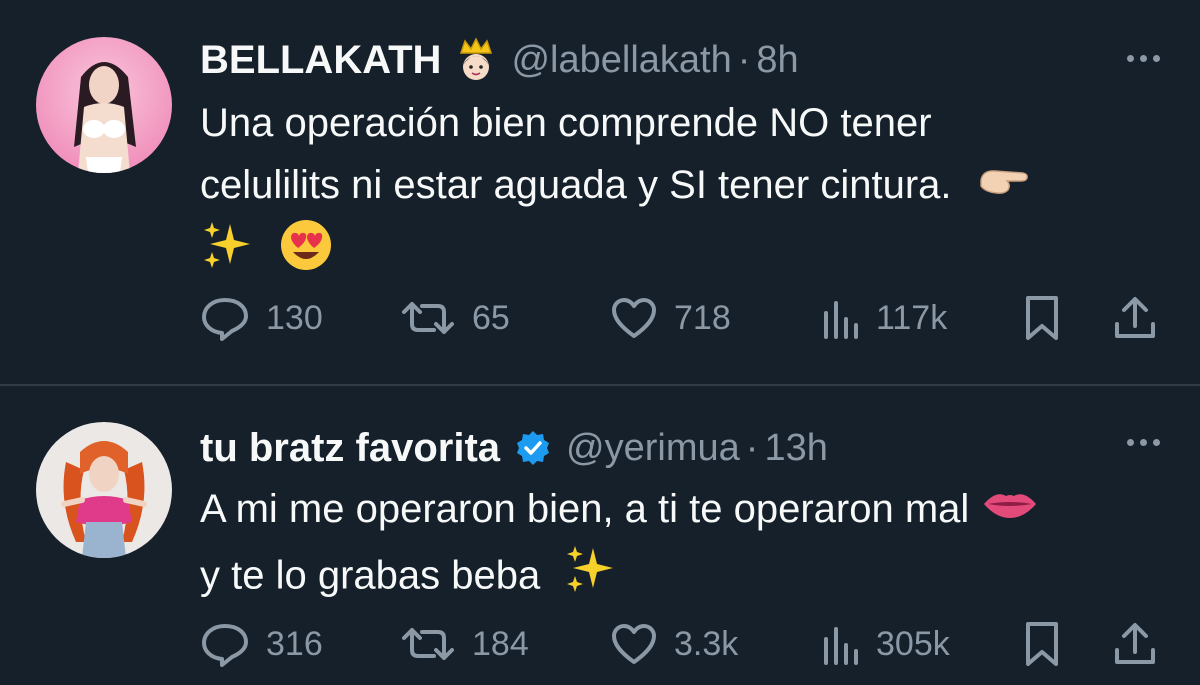 The width and height of the screenshot is (1200, 685). What do you see at coordinates (621, 60) in the screenshot?
I see `author-handle: @labellakath` at bounding box center [621, 60].